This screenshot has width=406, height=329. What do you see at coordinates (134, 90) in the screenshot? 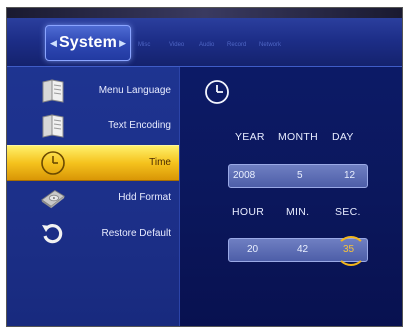
I see `sidebar-item-label: Menu Language` at bounding box center [134, 90].